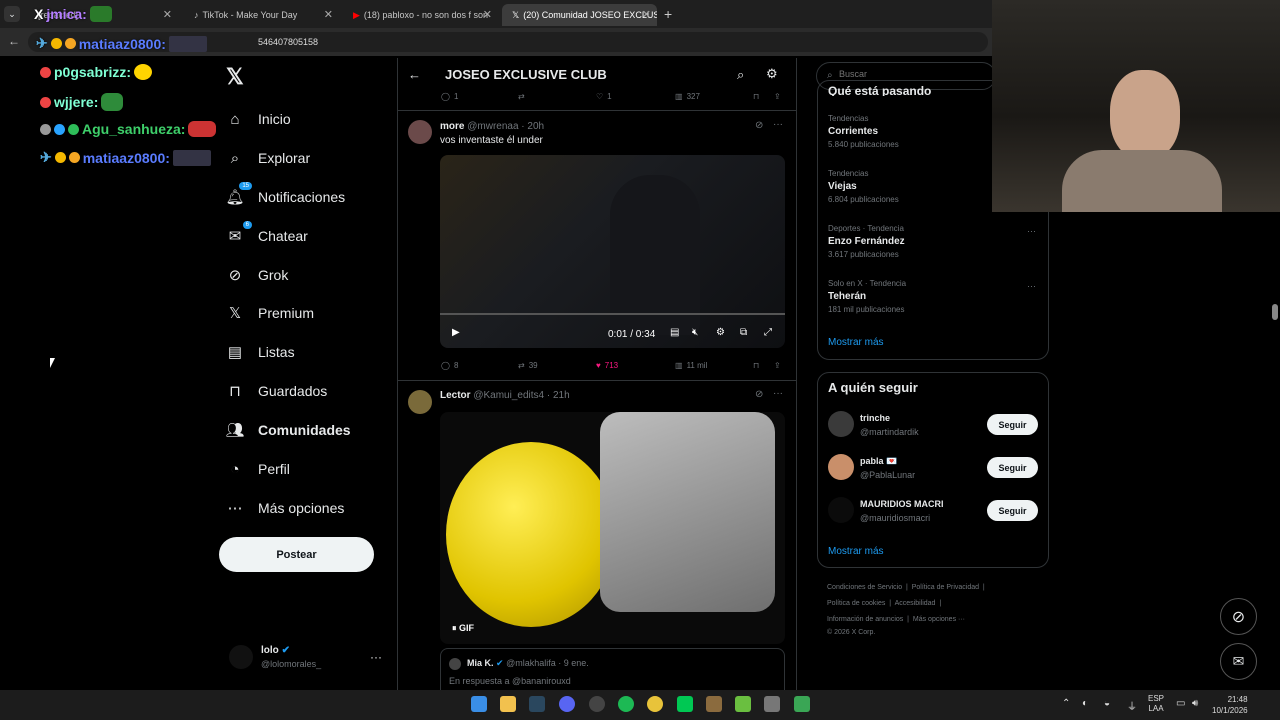  What do you see at coordinates (257, 469) in the screenshot?
I see `sidebar-item-perfil: ◔ Perfil` at bounding box center [257, 469].